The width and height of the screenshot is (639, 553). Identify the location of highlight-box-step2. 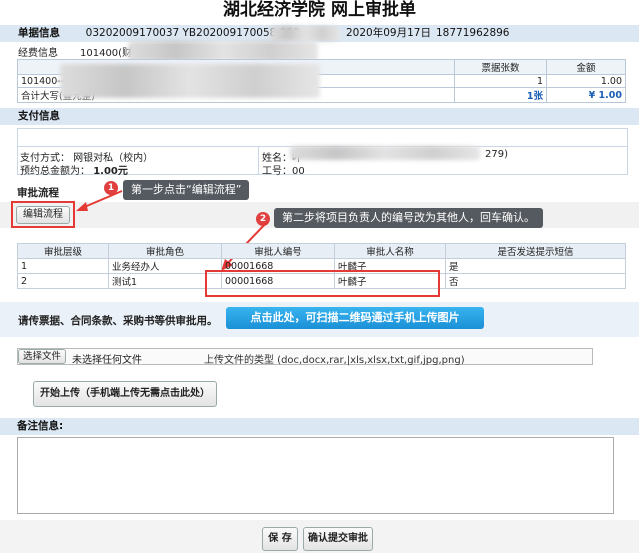
(322, 283).